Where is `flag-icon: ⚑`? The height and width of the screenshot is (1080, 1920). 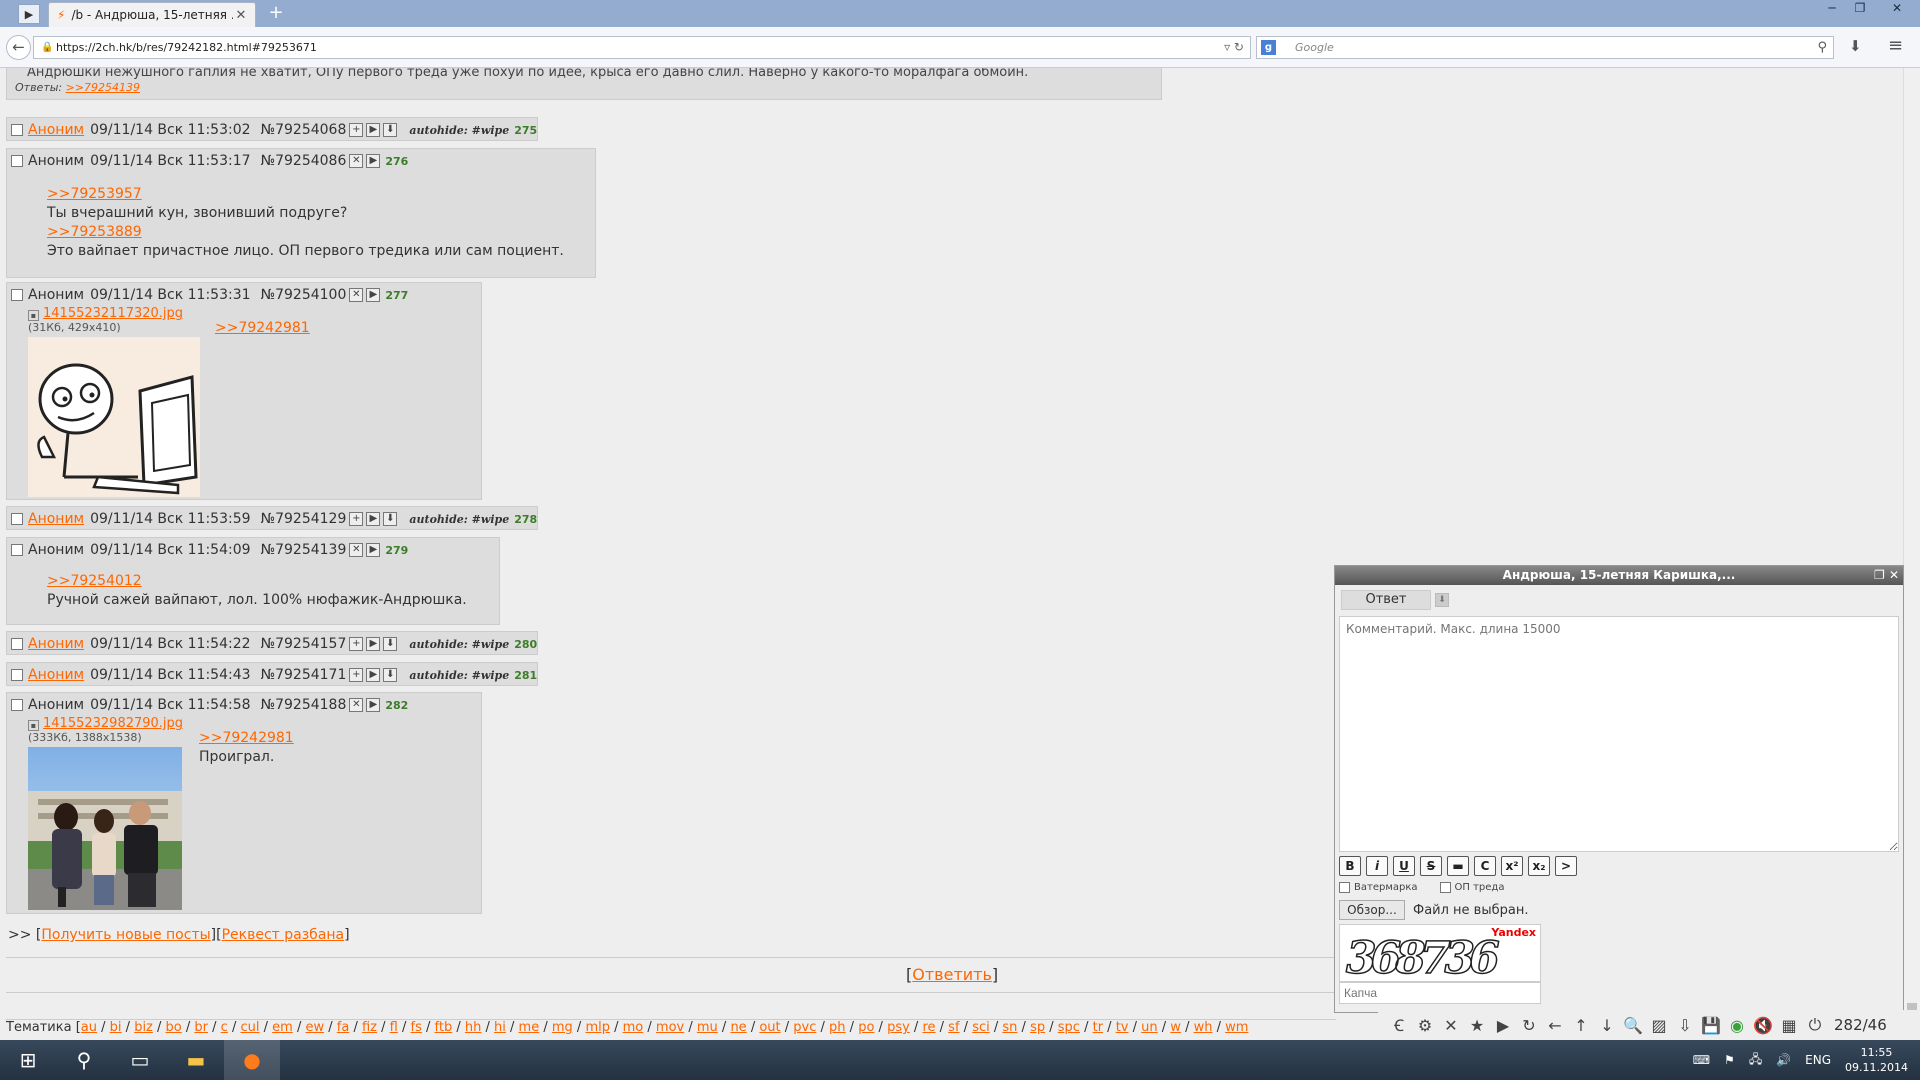
flag-icon: ⚑ is located at coordinates (1729, 1060).